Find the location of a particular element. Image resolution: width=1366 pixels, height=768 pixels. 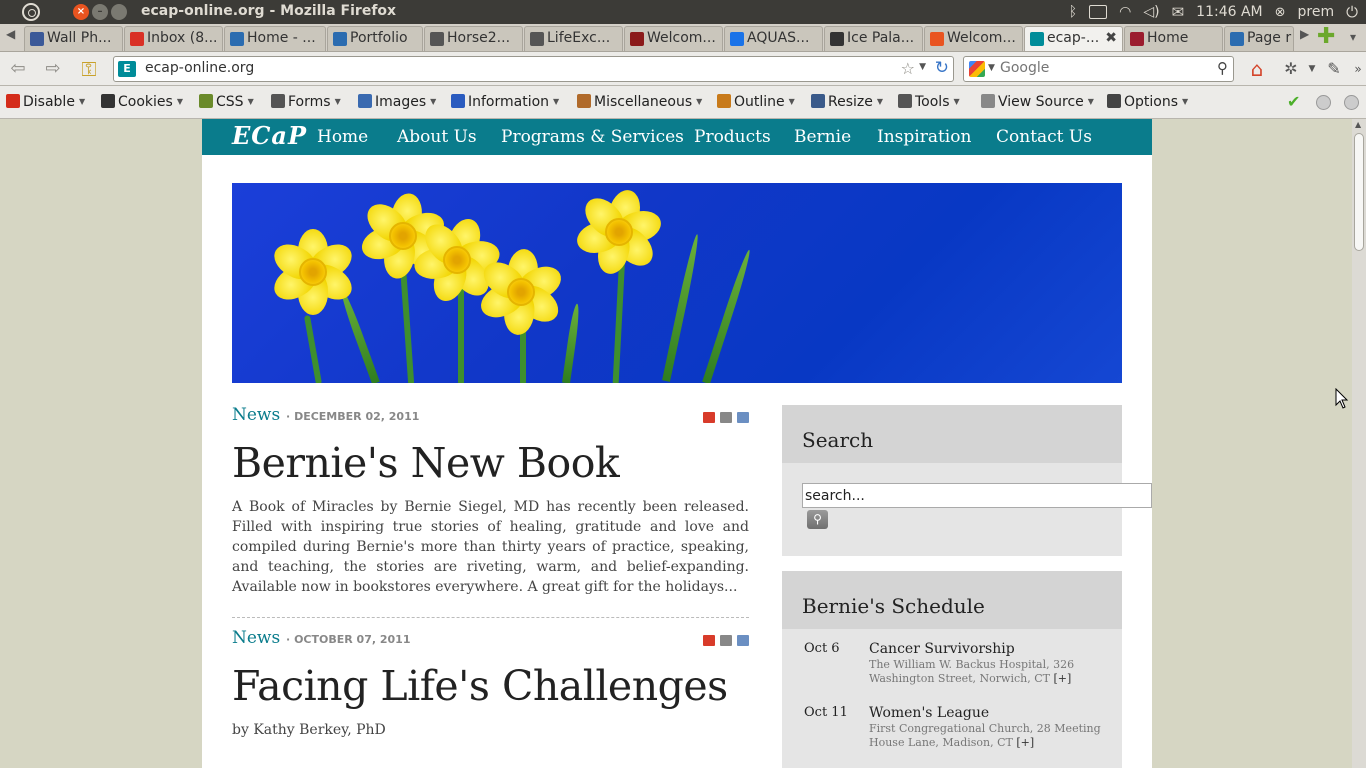

back-icon: ⇦ is located at coordinates (18, 69).